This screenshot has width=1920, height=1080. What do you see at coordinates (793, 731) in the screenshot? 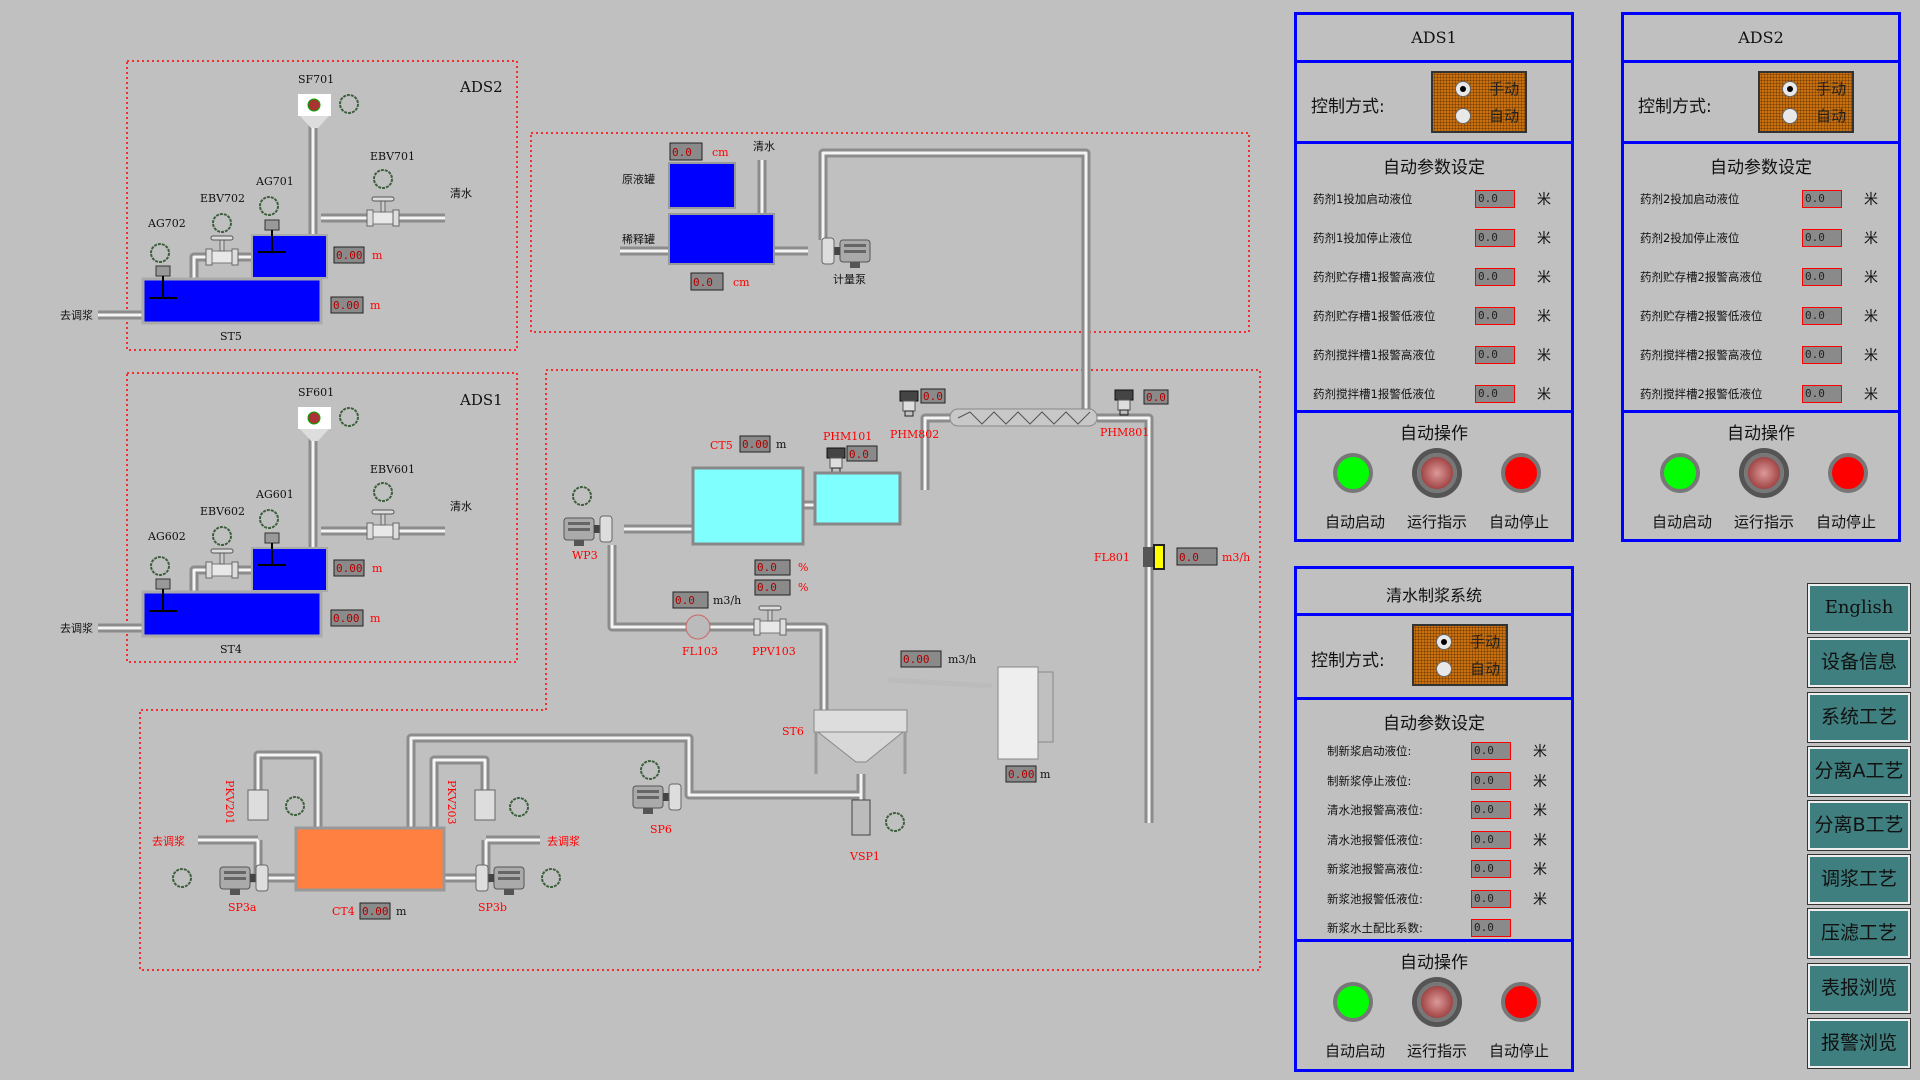
I see `svg-text: ST6` at bounding box center [793, 731].